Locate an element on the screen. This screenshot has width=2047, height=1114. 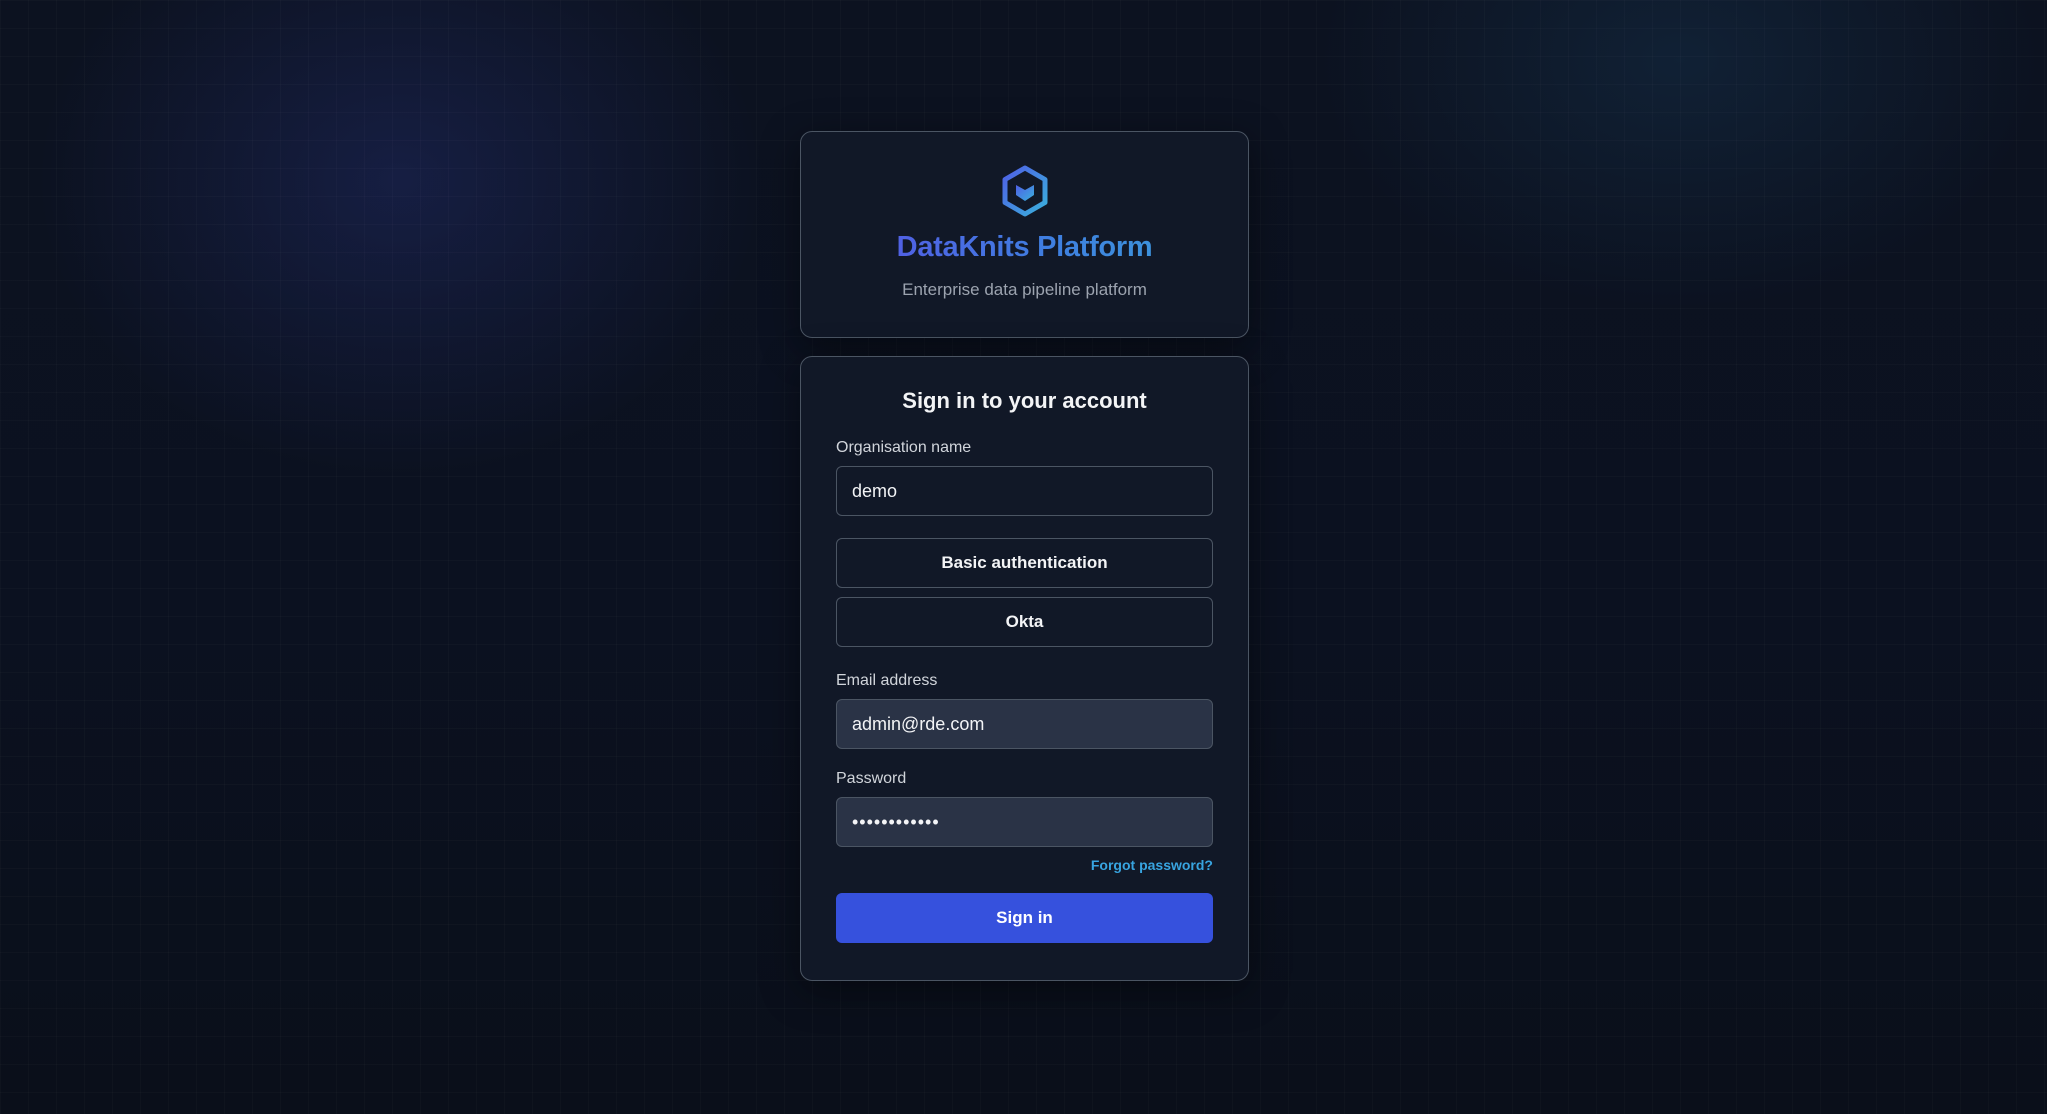
okta-button: Okta is located at coordinates (1024, 622).